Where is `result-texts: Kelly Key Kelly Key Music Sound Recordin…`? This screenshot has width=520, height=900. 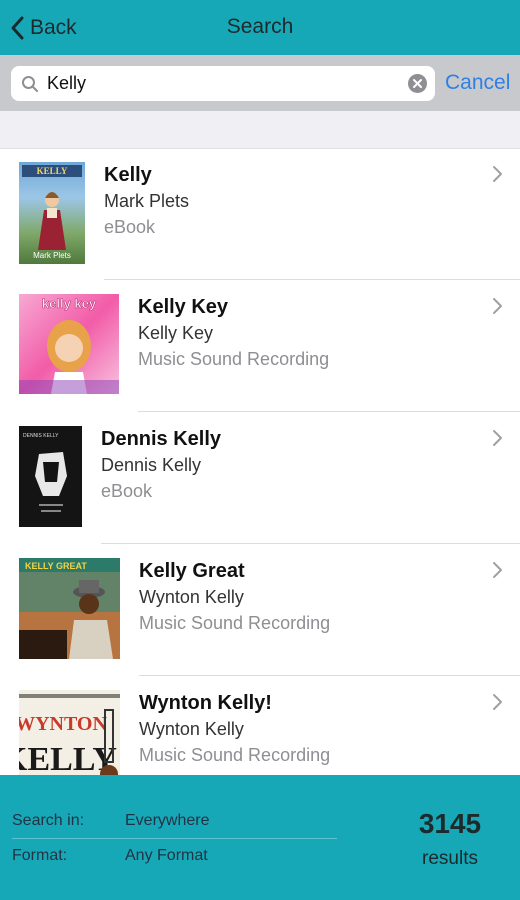 result-texts: Kelly Key Kelly Key Music Sound Recordin… is located at coordinates (233, 333).